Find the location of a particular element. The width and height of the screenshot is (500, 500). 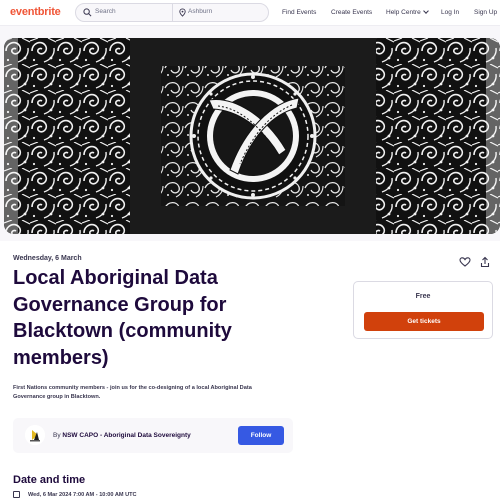

organizer-logo-image is located at coordinates (35, 435).